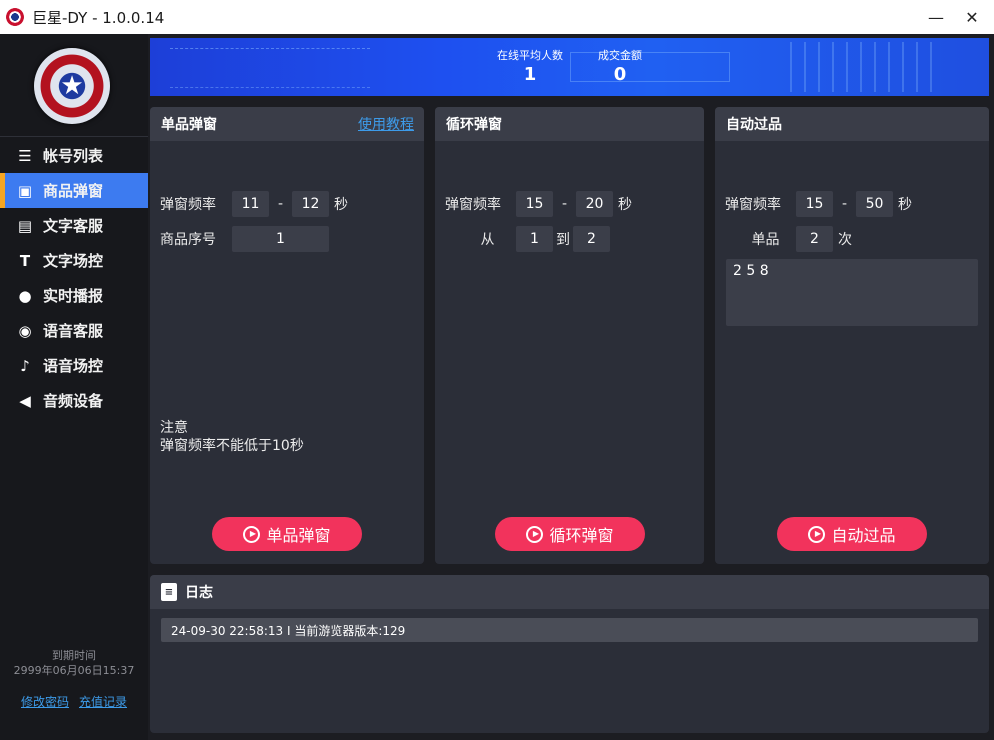 The width and height of the screenshot is (994, 740). I want to click on list-icon: ☰, so click(25, 155).